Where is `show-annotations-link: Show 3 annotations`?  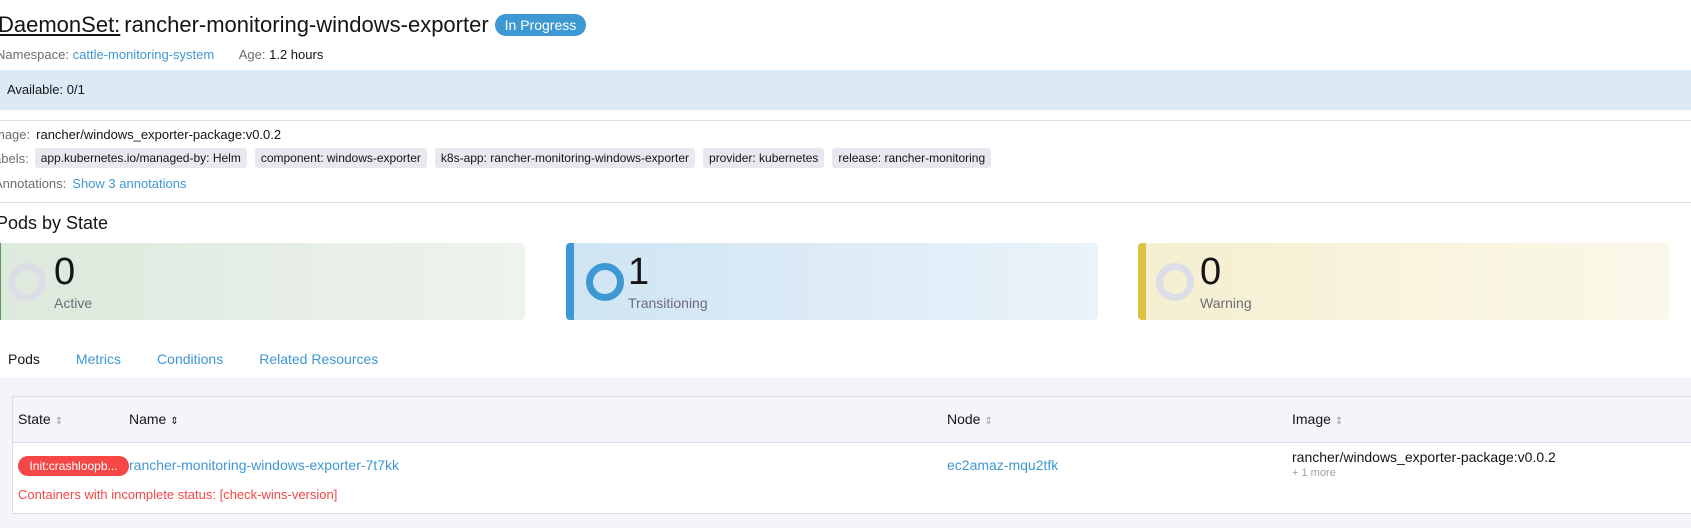 show-annotations-link: Show 3 annotations is located at coordinates (129, 183).